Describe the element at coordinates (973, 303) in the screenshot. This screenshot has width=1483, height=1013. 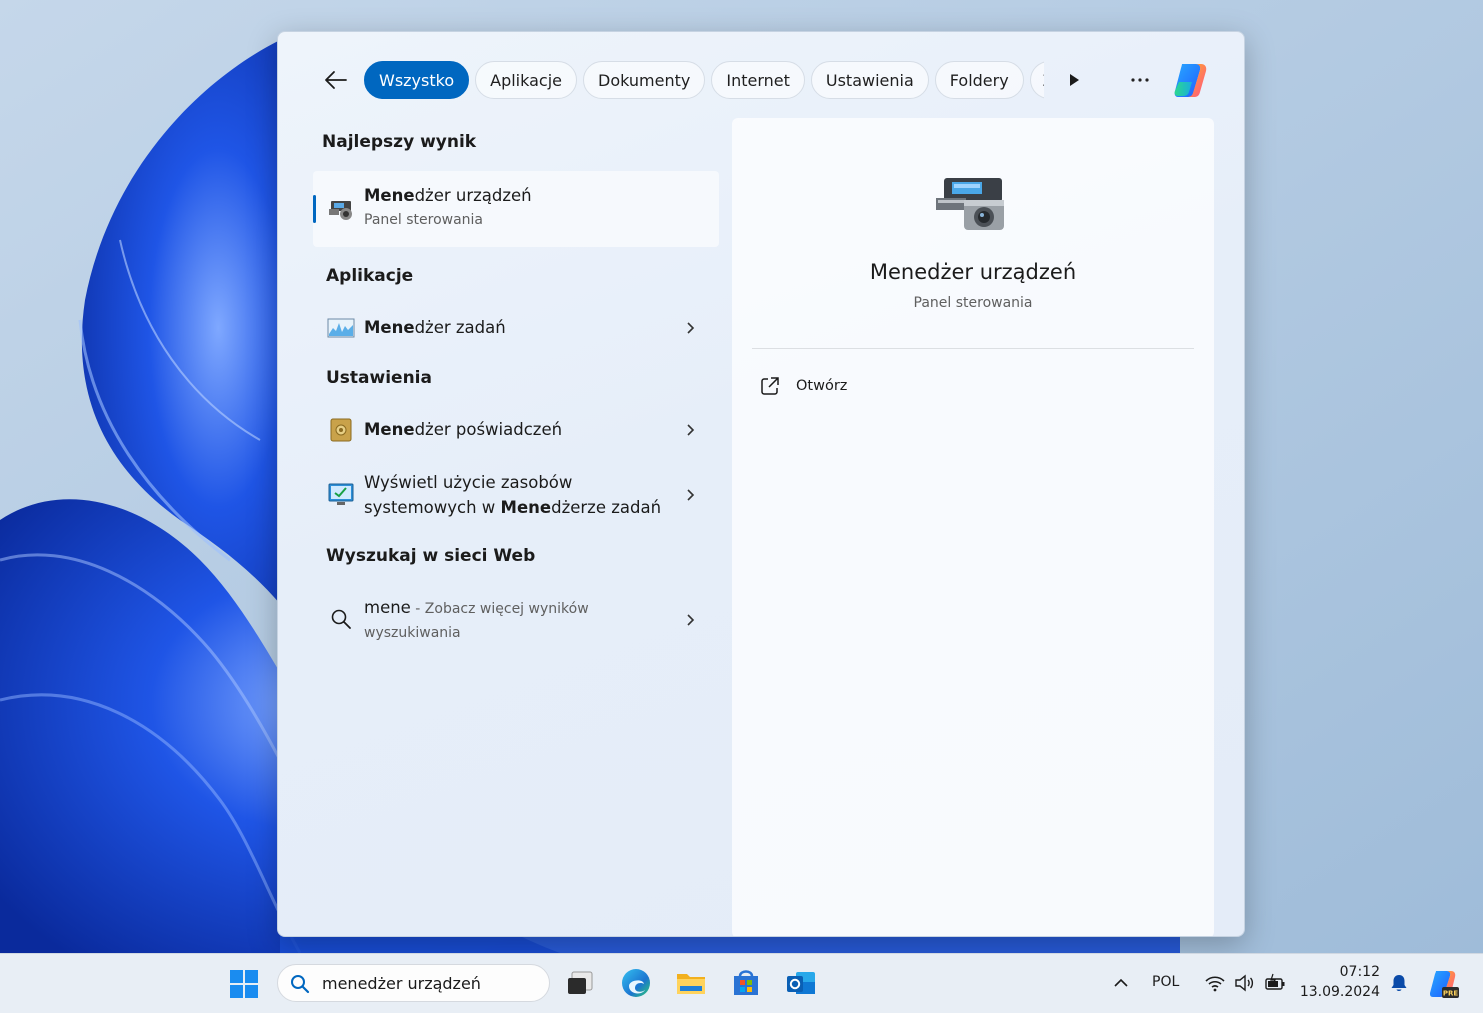
I see `preview-subtitle: Panel sterowania` at that location.